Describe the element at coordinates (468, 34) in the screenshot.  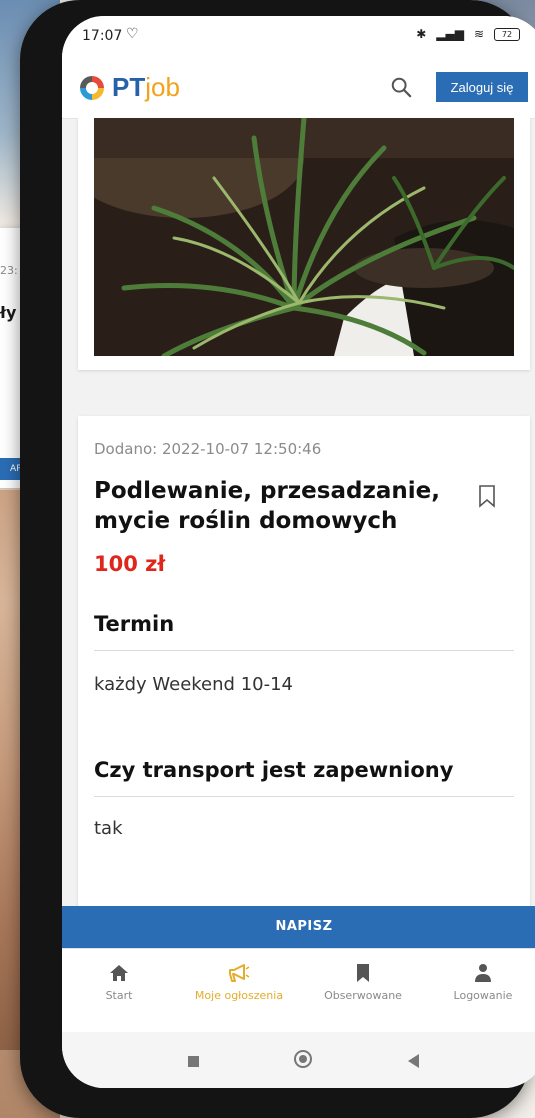
I see `status-icons: ✱ ▂▄▆ ≋ 72` at that location.